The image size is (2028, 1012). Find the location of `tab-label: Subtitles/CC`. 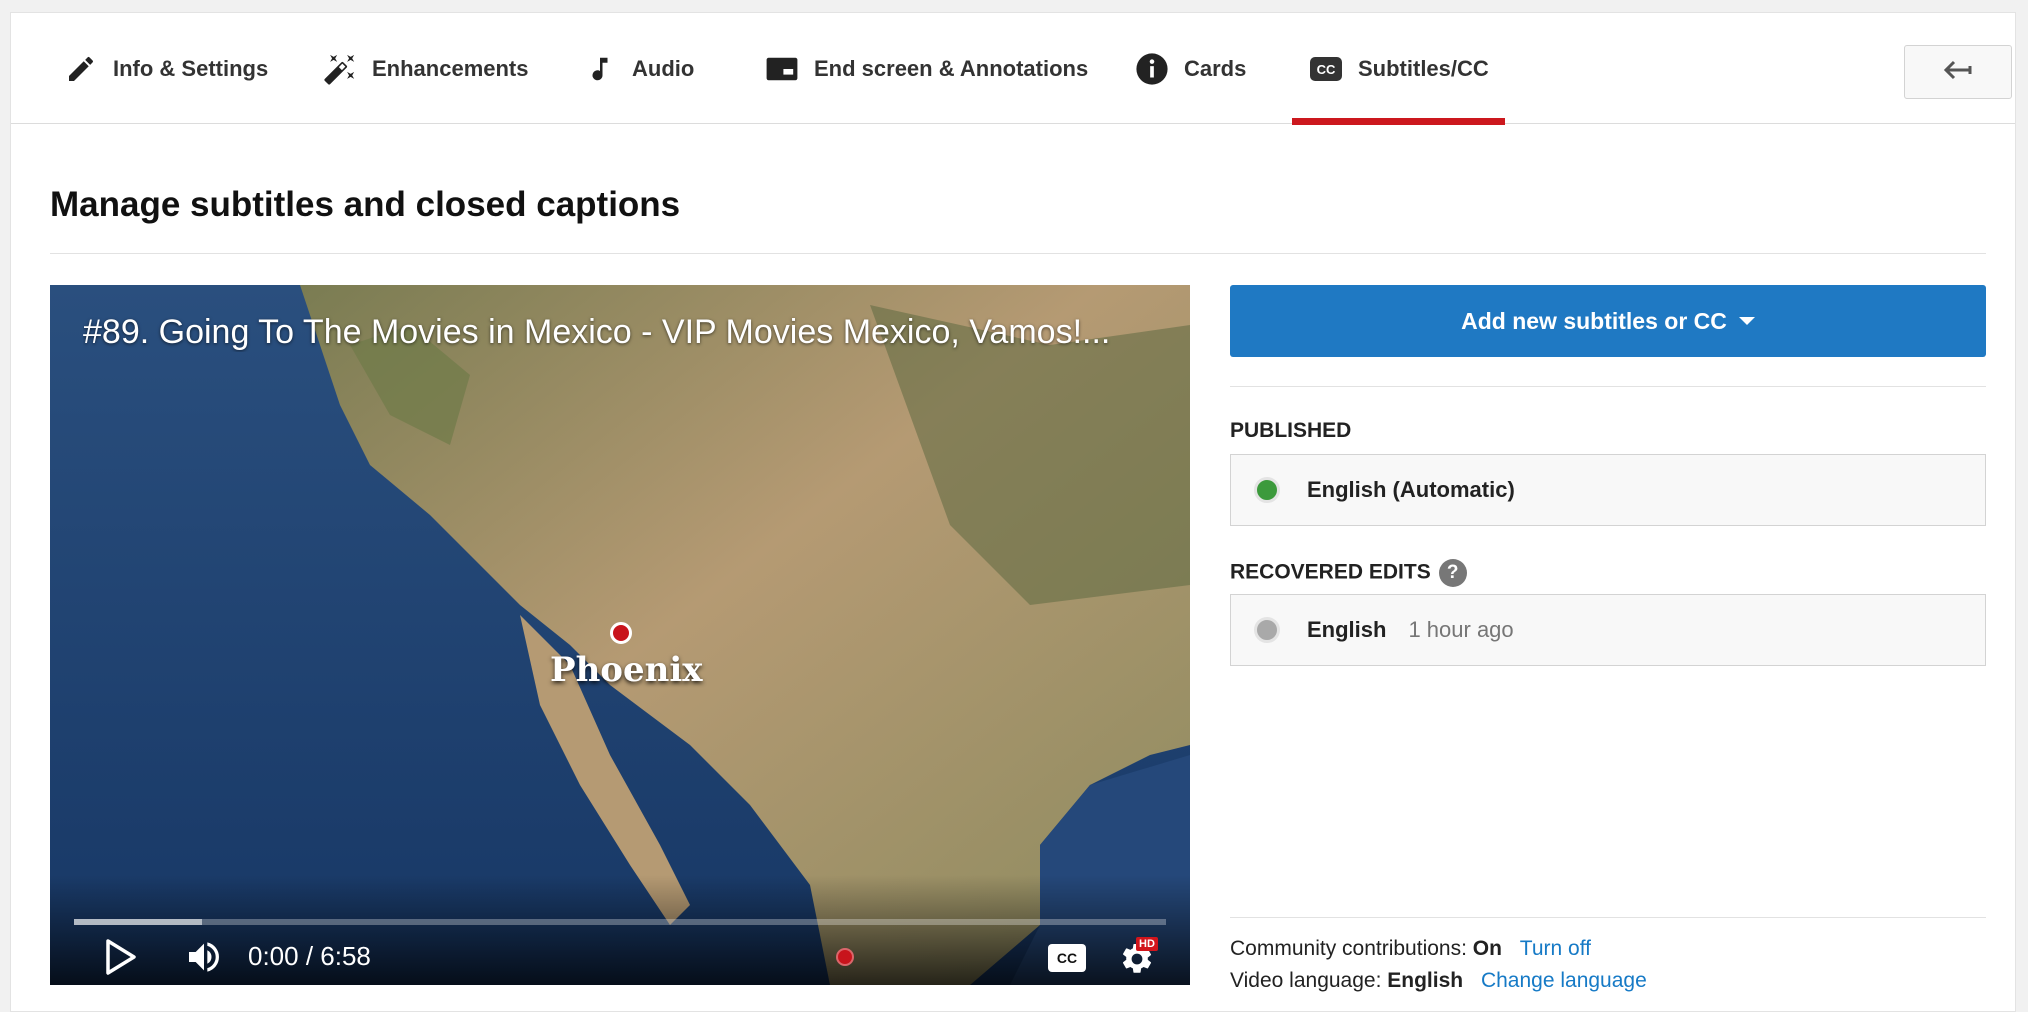

tab-label: Subtitles/CC is located at coordinates (1423, 68).